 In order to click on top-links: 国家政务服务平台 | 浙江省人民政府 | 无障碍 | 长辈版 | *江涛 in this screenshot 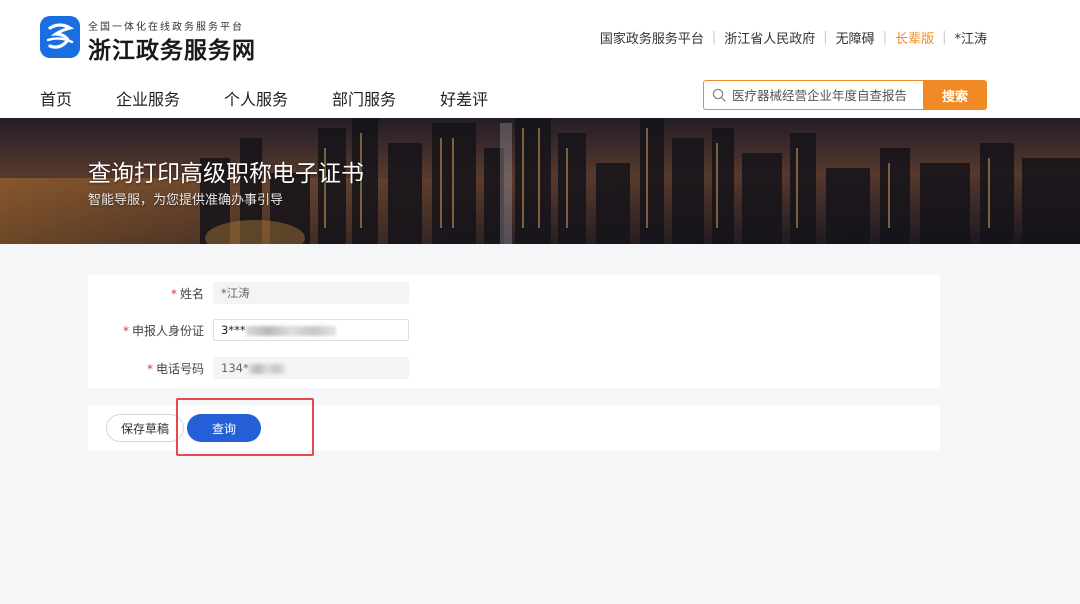, I will do `click(793, 37)`.